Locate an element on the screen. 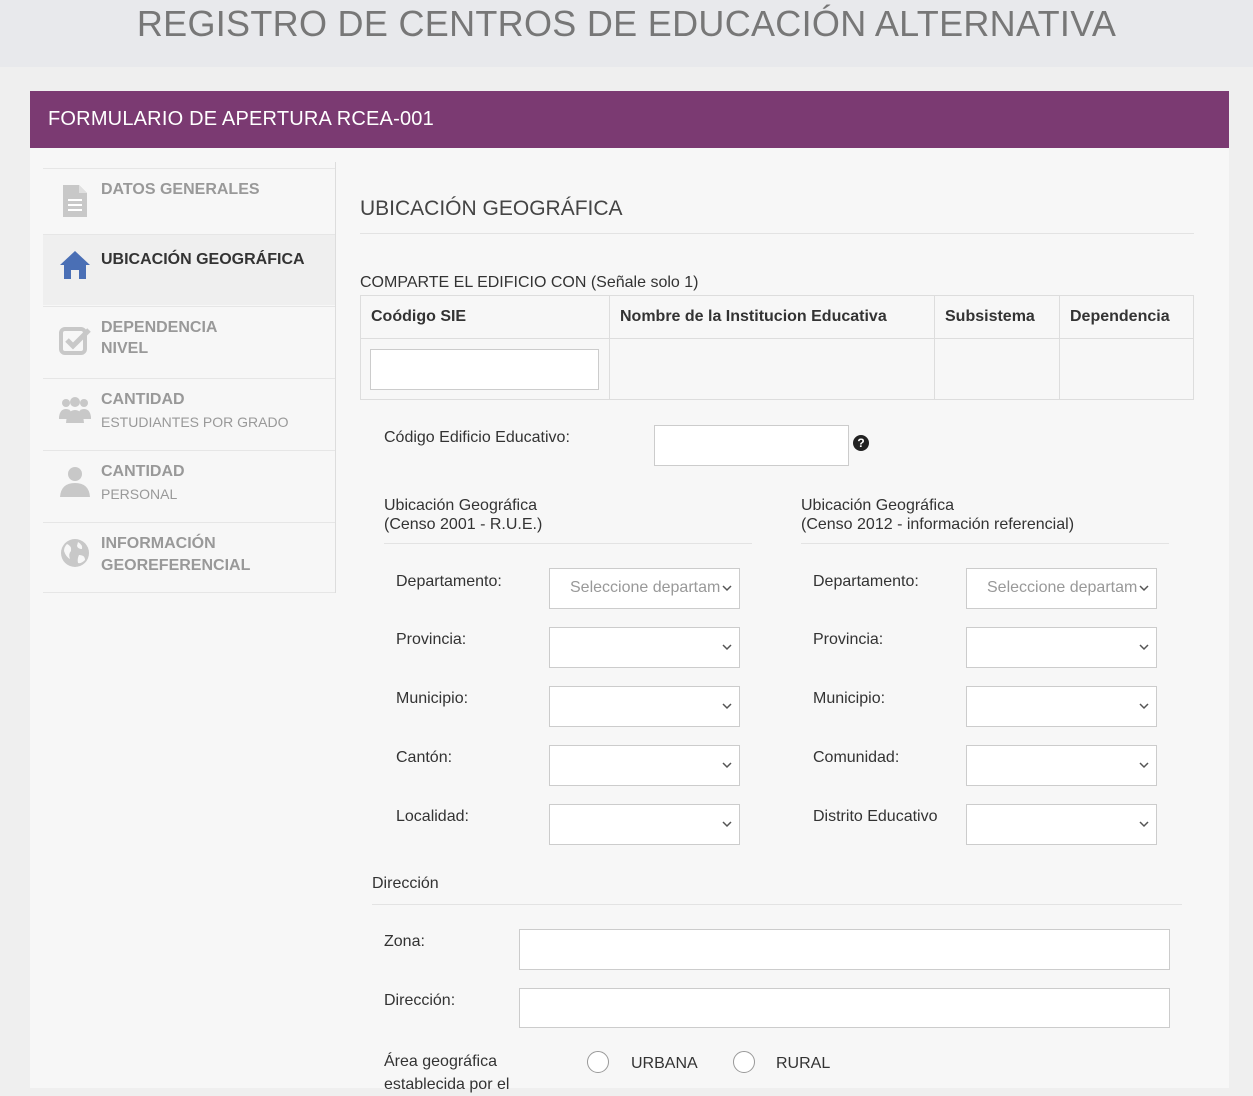 The height and width of the screenshot is (1096, 1253). sidebar-item-ubicacion: UBICACIÓN GEOGRÁFICA is located at coordinates (189, 269).